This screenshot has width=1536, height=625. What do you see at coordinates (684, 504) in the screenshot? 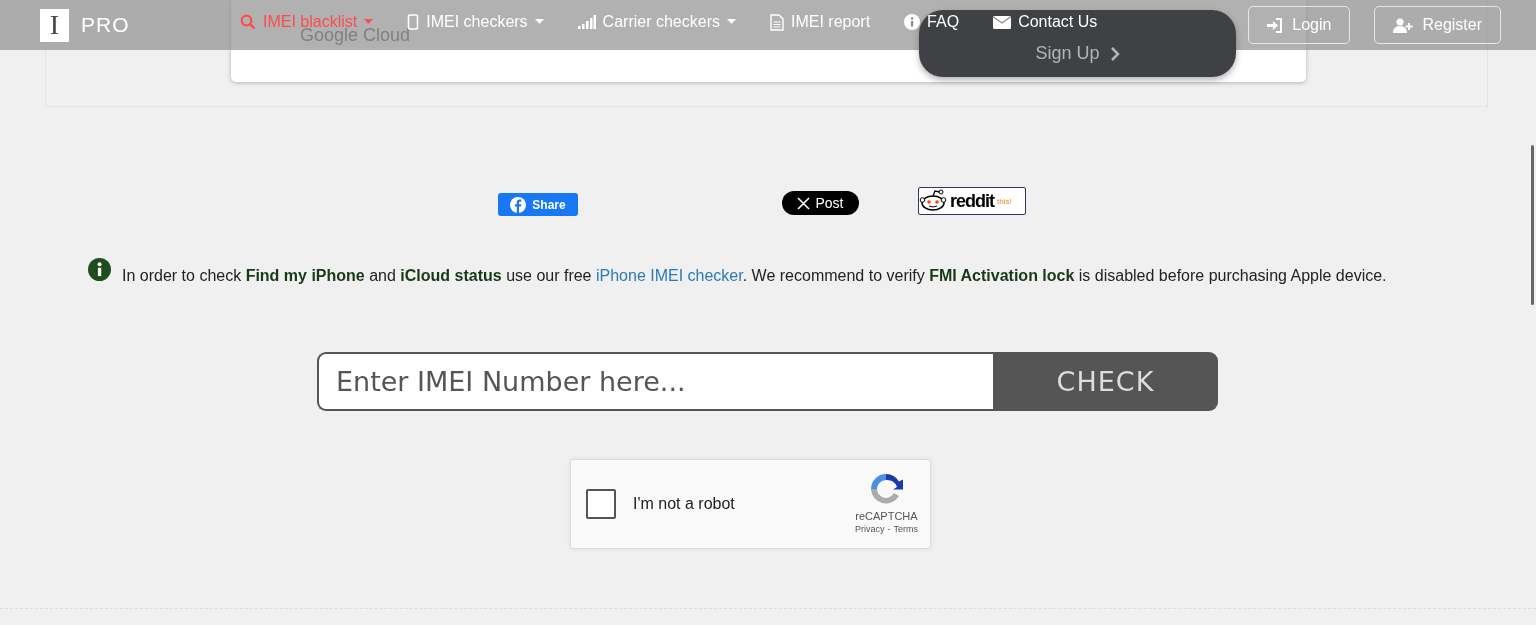
I see `captcha-label: I'm not a robot` at bounding box center [684, 504].